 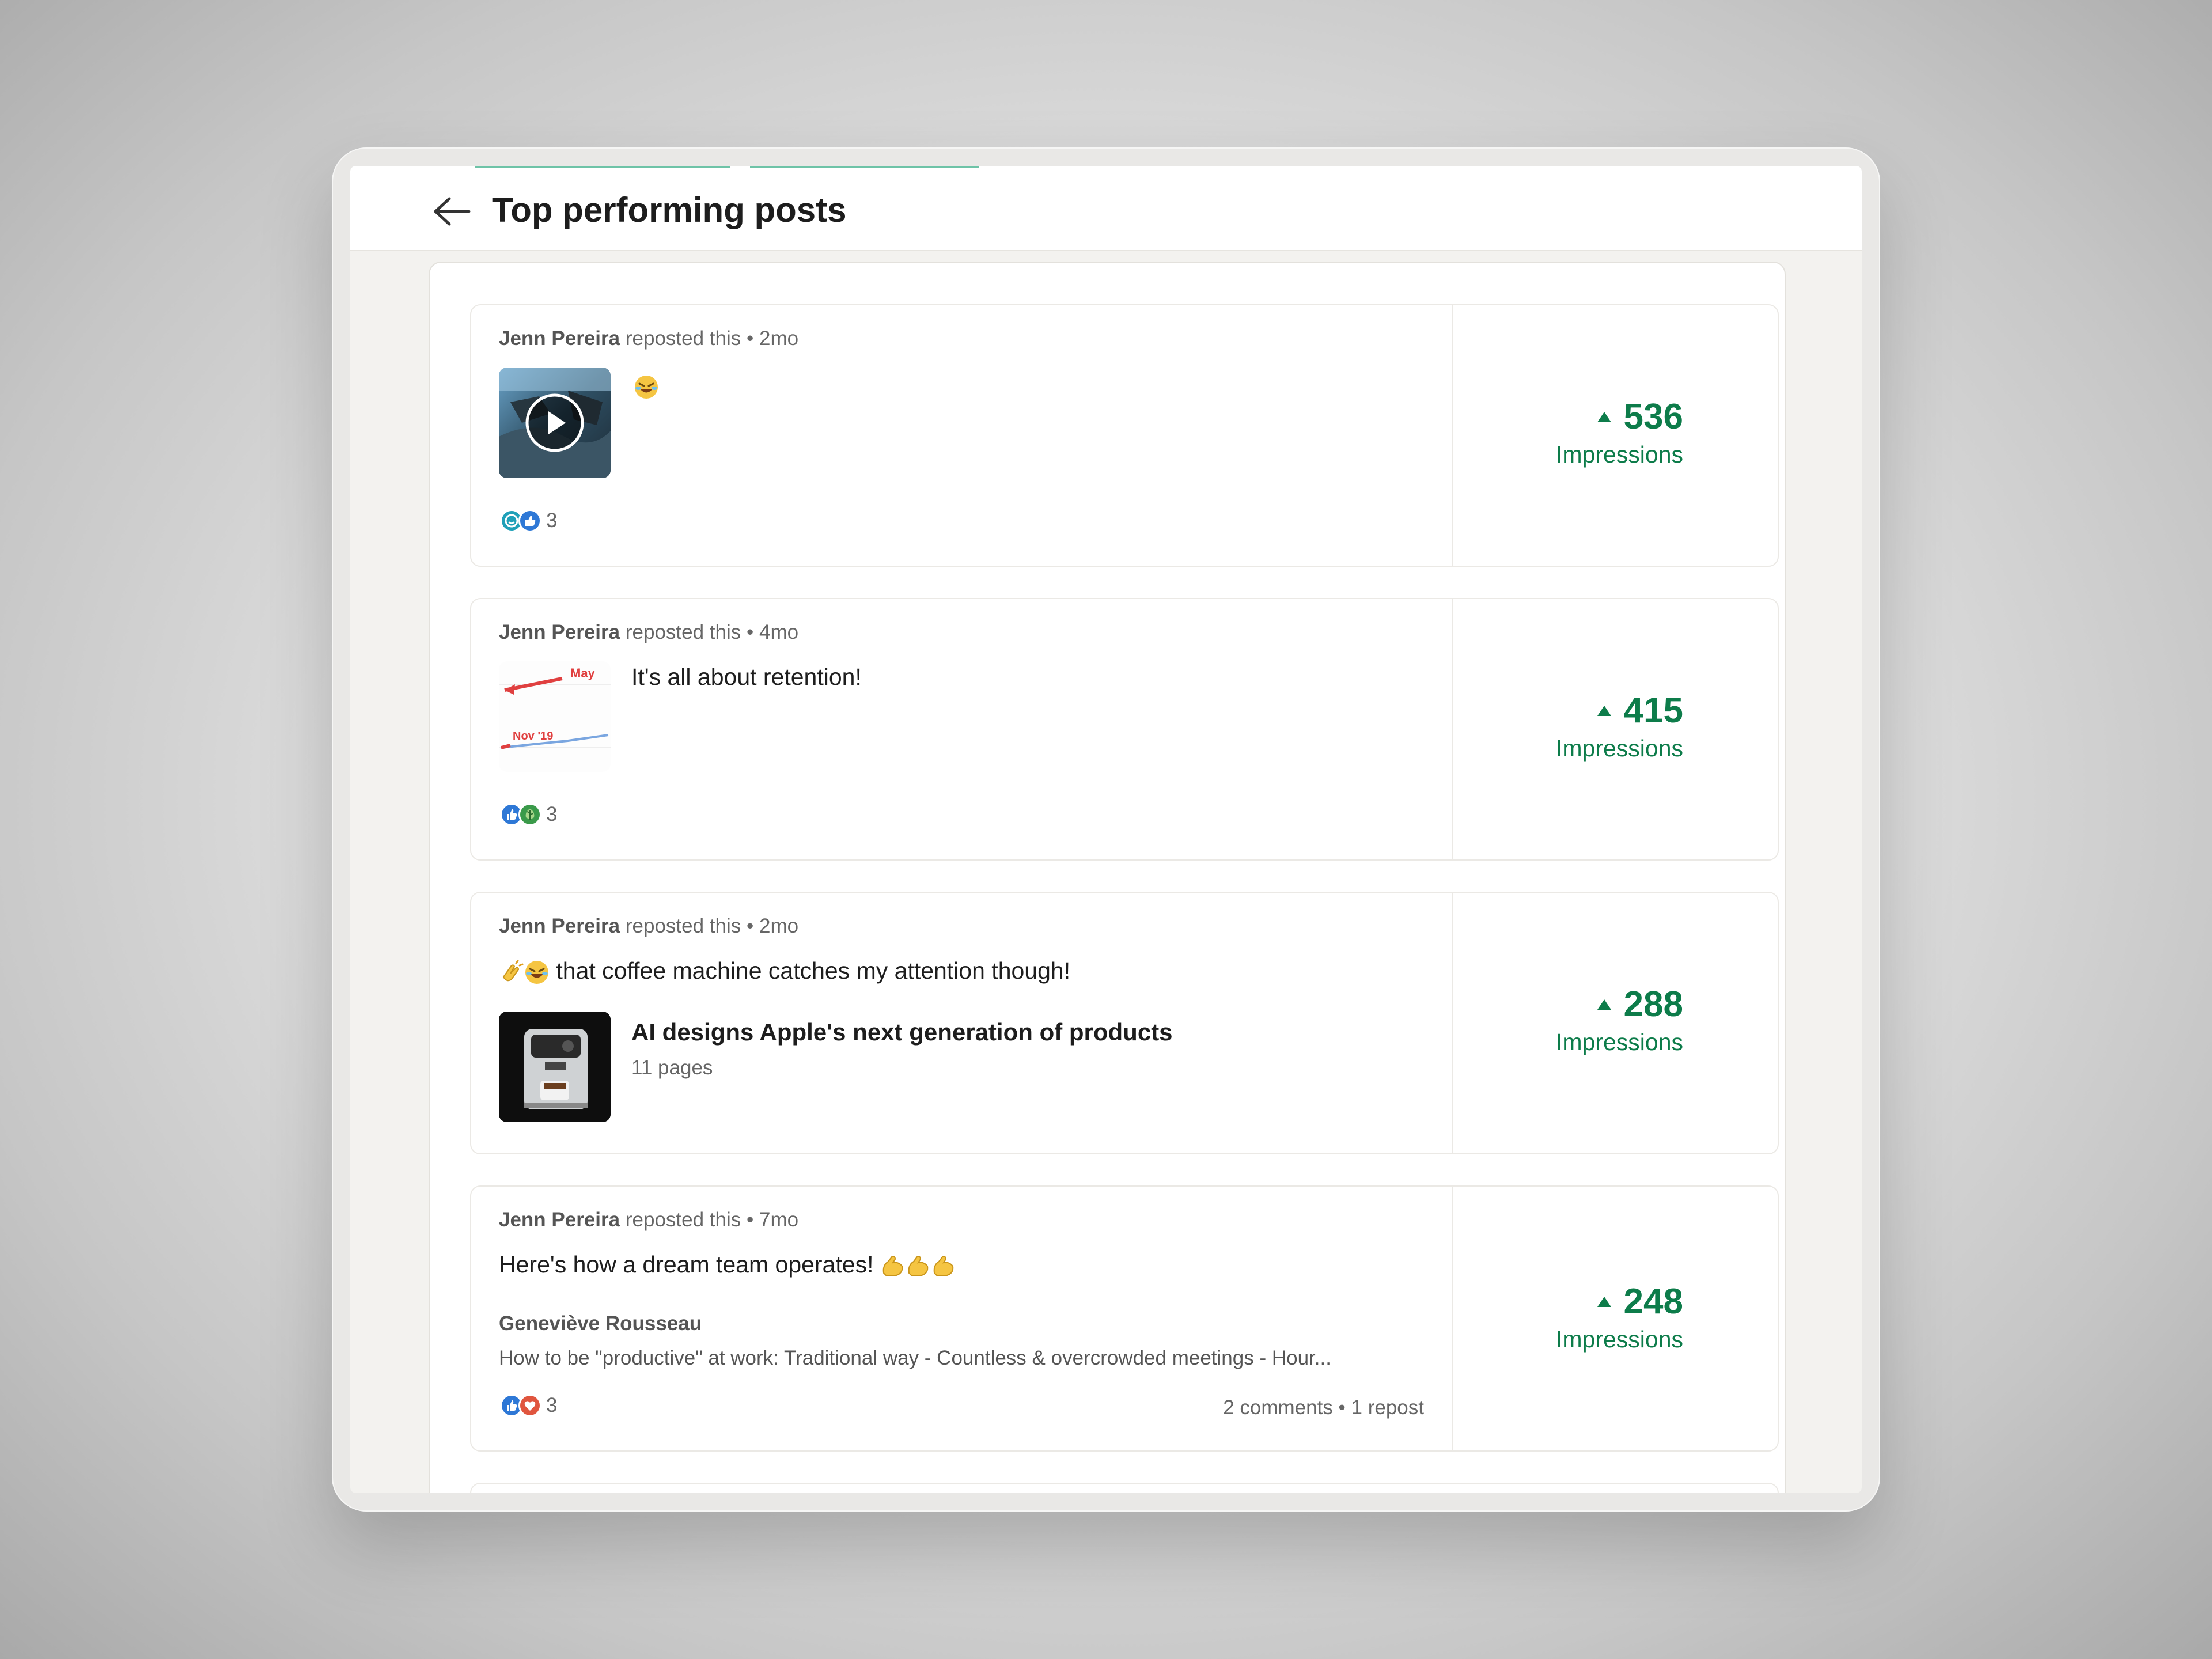 I want to click on back-button, so click(x=452, y=211).